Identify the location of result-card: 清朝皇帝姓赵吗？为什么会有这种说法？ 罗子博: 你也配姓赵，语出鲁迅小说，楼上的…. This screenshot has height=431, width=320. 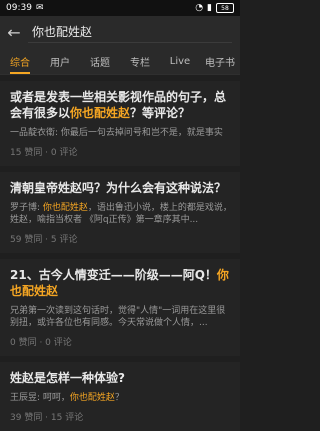
(120, 212).